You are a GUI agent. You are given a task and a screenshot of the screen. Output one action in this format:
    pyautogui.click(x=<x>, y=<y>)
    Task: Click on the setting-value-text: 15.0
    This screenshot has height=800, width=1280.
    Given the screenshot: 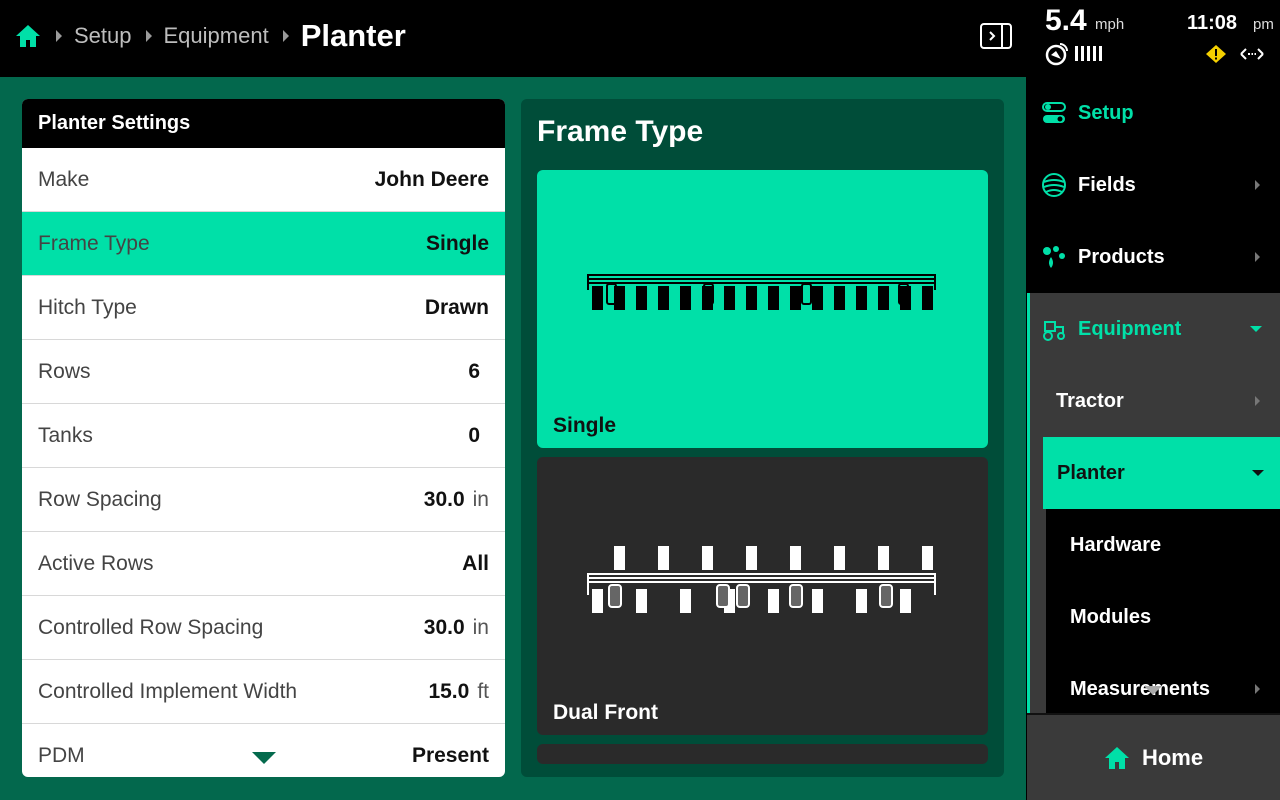 What is the action you would take?
    pyautogui.click(x=449, y=691)
    